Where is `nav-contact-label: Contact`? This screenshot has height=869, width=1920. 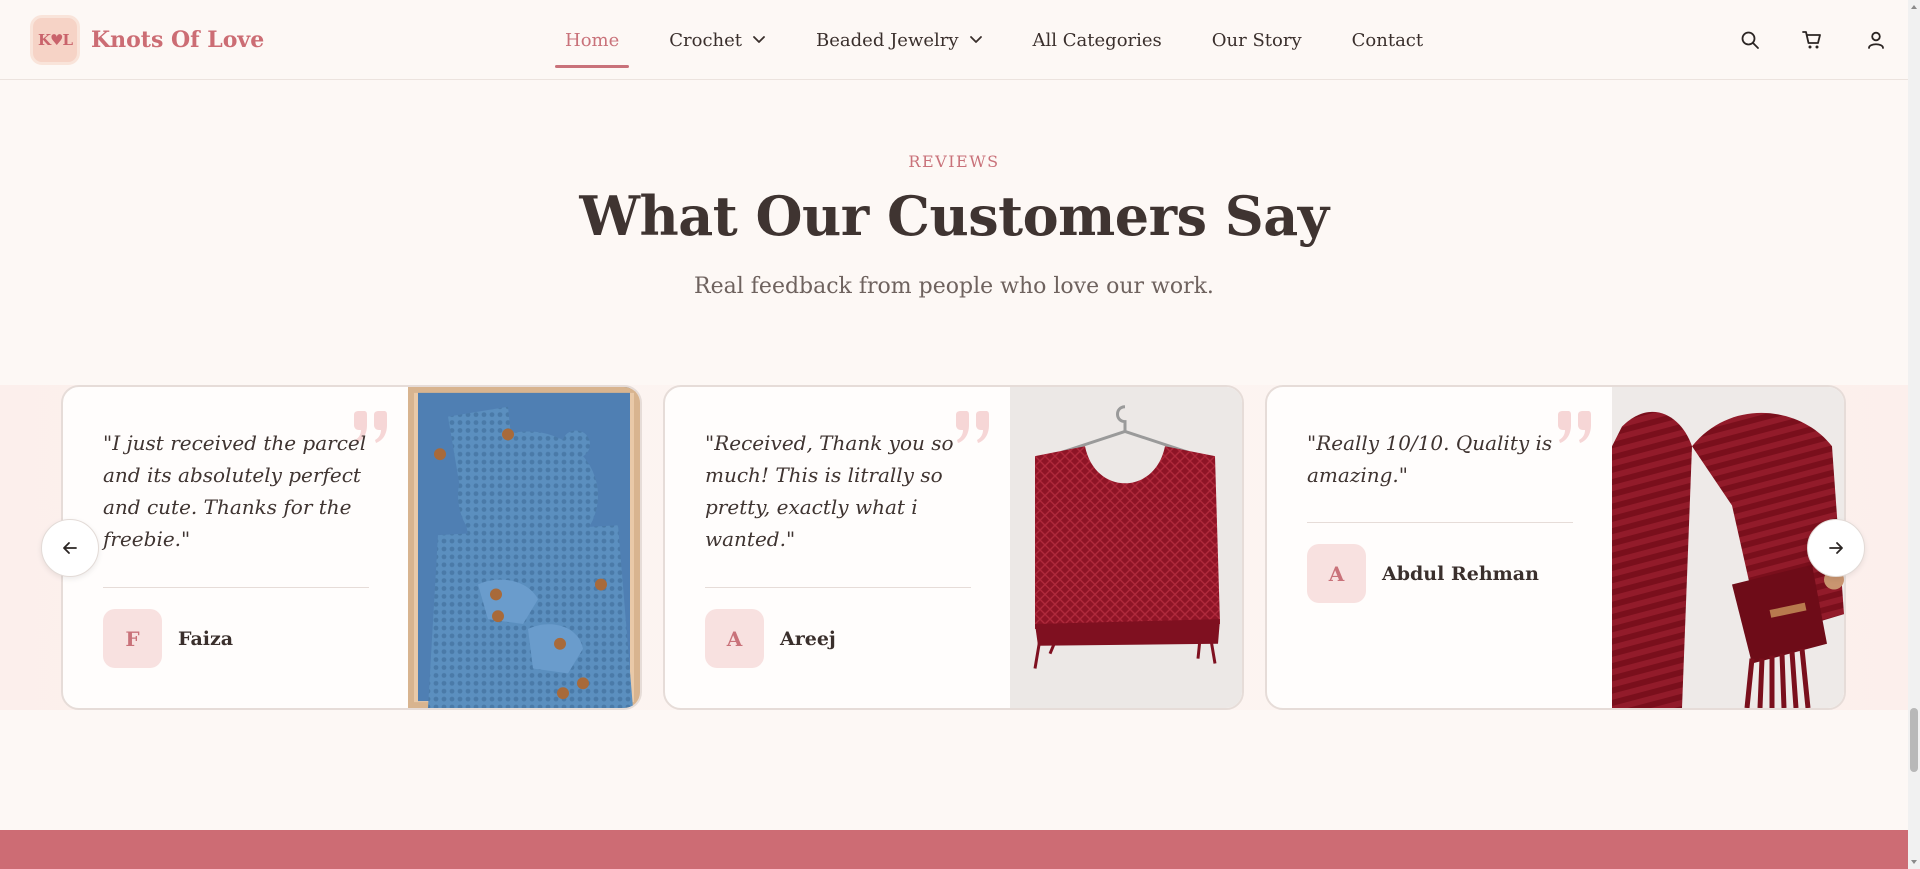 nav-contact-label: Contact is located at coordinates (1387, 40).